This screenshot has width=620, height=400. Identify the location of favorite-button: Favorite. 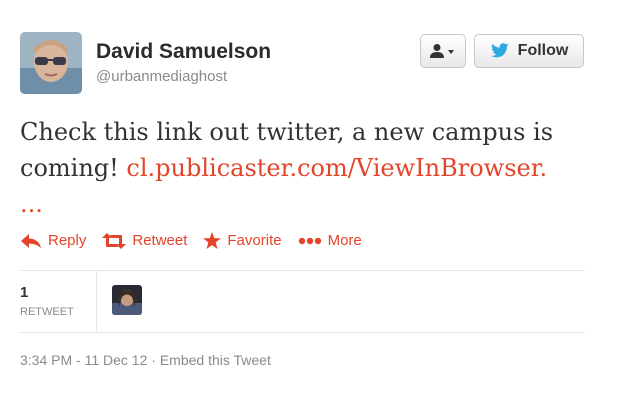
(242, 240).